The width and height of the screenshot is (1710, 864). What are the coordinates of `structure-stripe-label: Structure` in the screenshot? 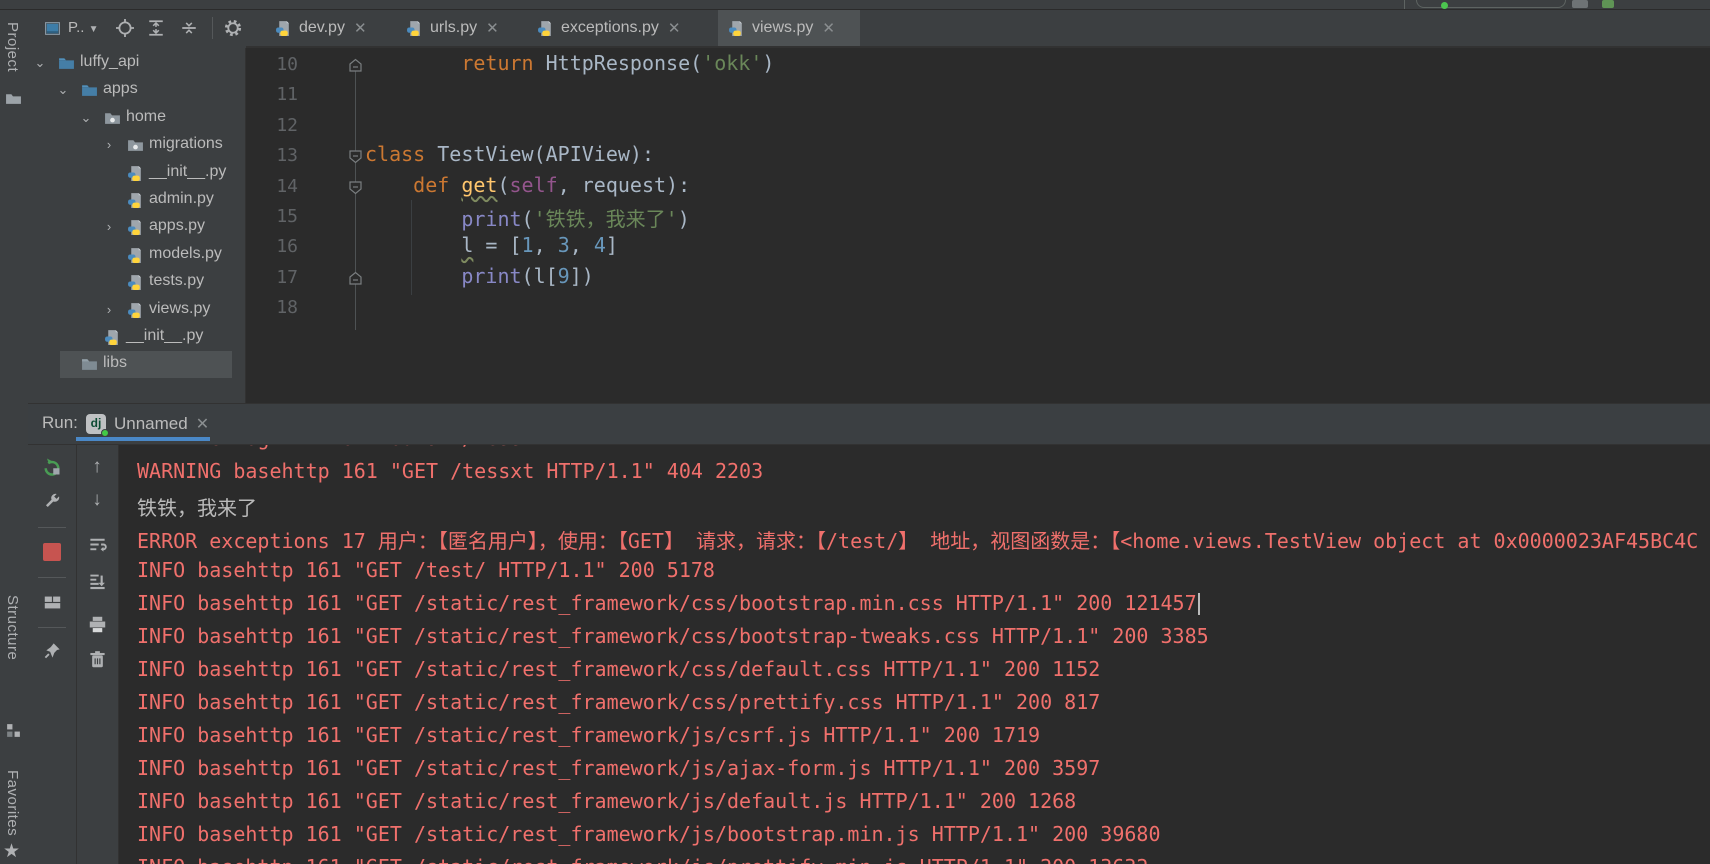 It's located at (12, 628).